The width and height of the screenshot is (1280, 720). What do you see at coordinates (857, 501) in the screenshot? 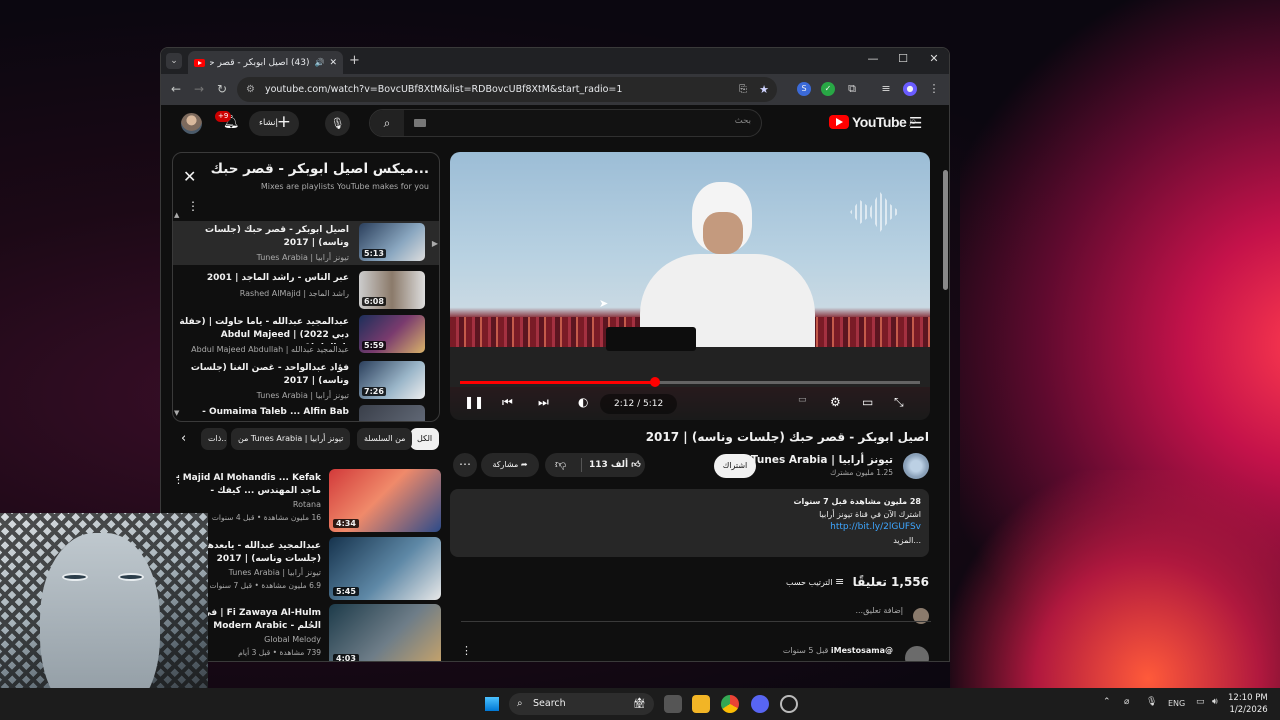
I see `views-and-date: 28 مليون مشاهدة قبل 7 سنوات` at bounding box center [857, 501].